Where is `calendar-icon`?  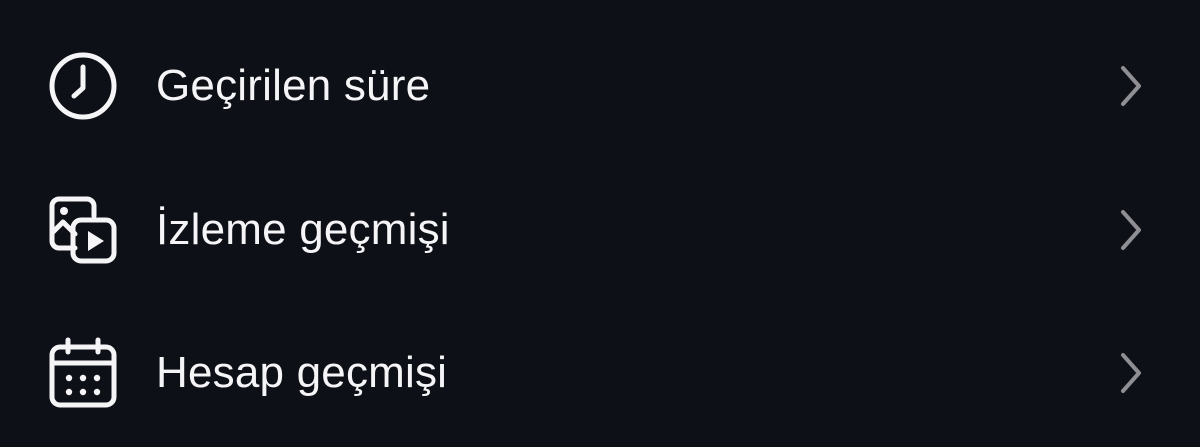
calendar-icon is located at coordinates (83, 373).